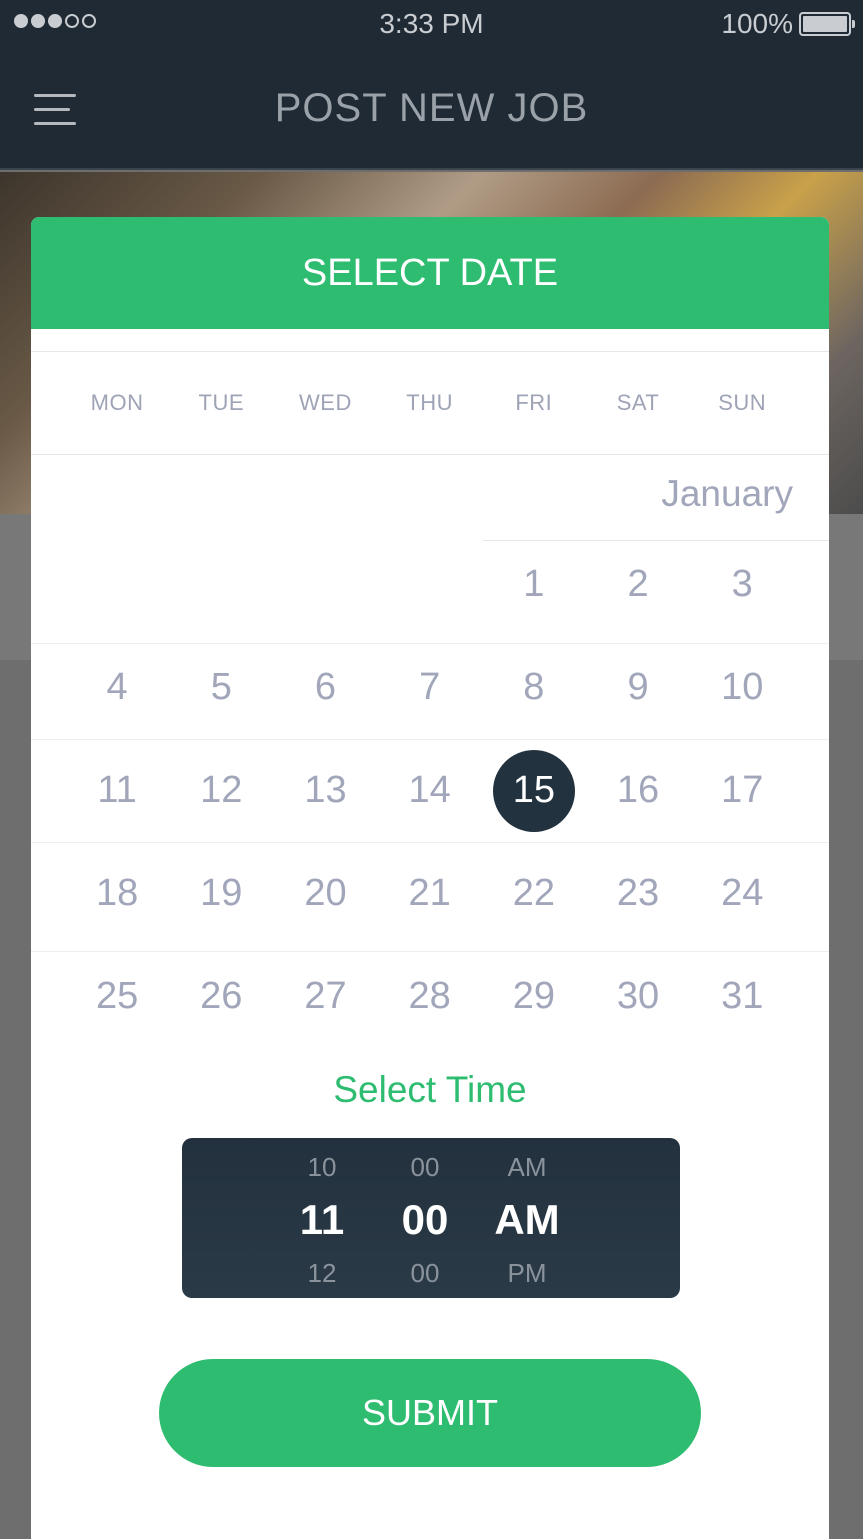 The height and width of the screenshot is (1539, 863). I want to click on battery-percent: 100%, so click(757, 23).